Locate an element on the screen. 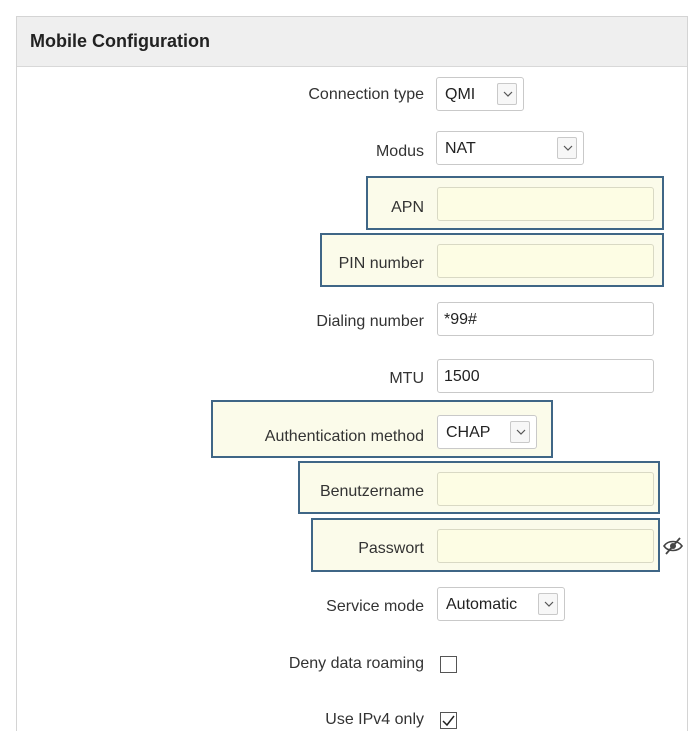 The image size is (695, 731). checkmark-icon is located at coordinates (448, 721).